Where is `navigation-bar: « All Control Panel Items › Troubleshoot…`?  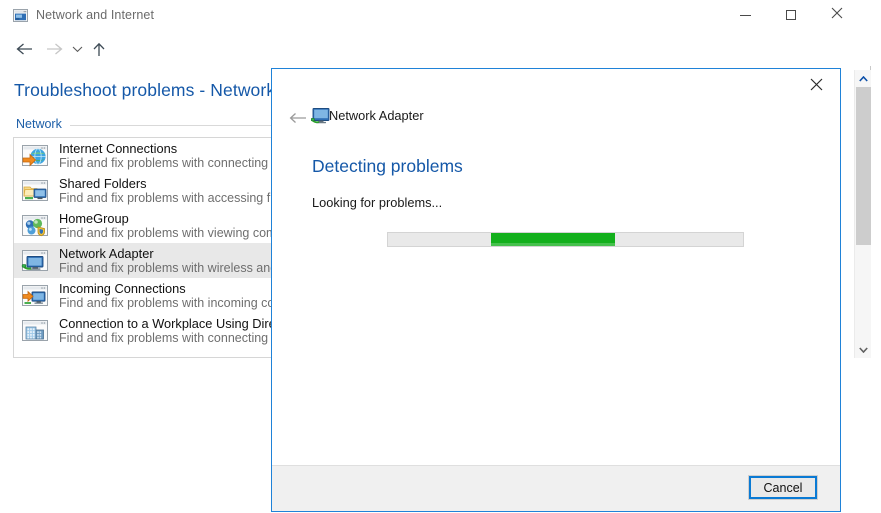 navigation-bar: « All Control Panel Items › Troubleshoot… is located at coordinates (435, 63).